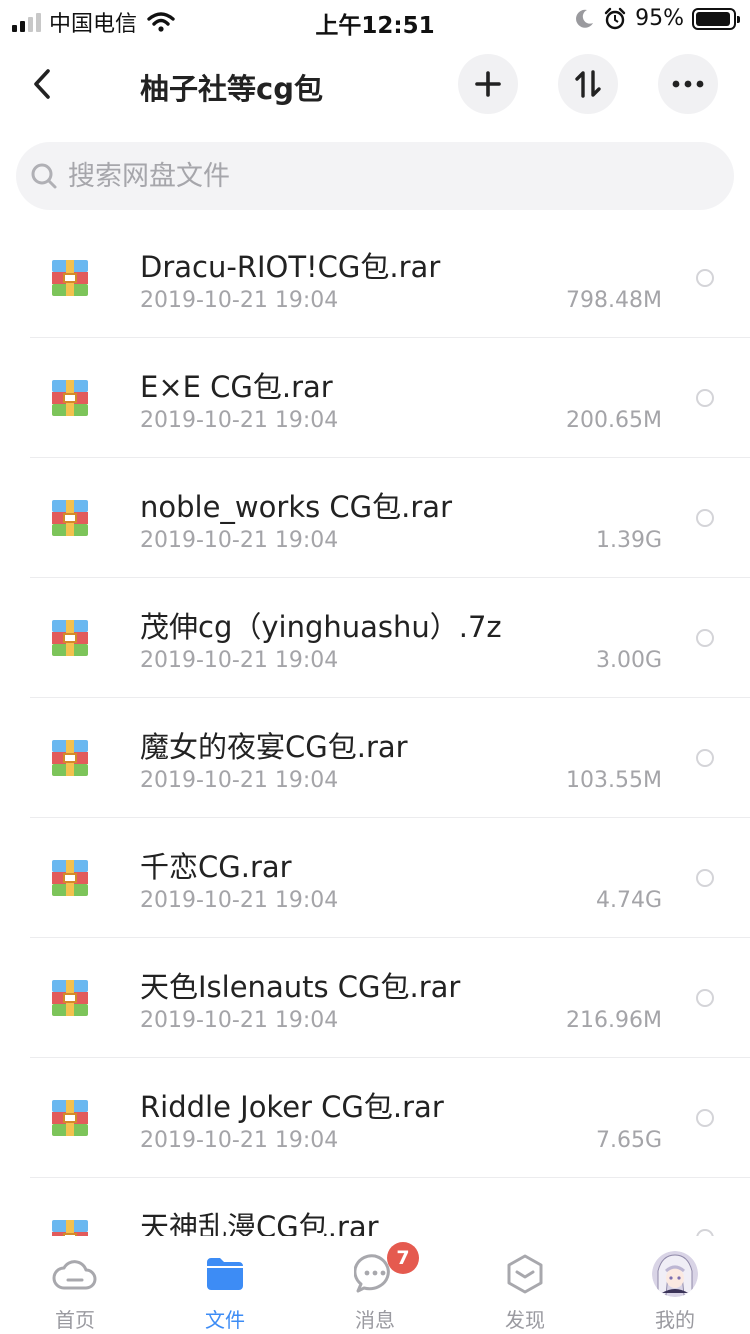  I want to click on back-arrow-icon, so click(42, 84).